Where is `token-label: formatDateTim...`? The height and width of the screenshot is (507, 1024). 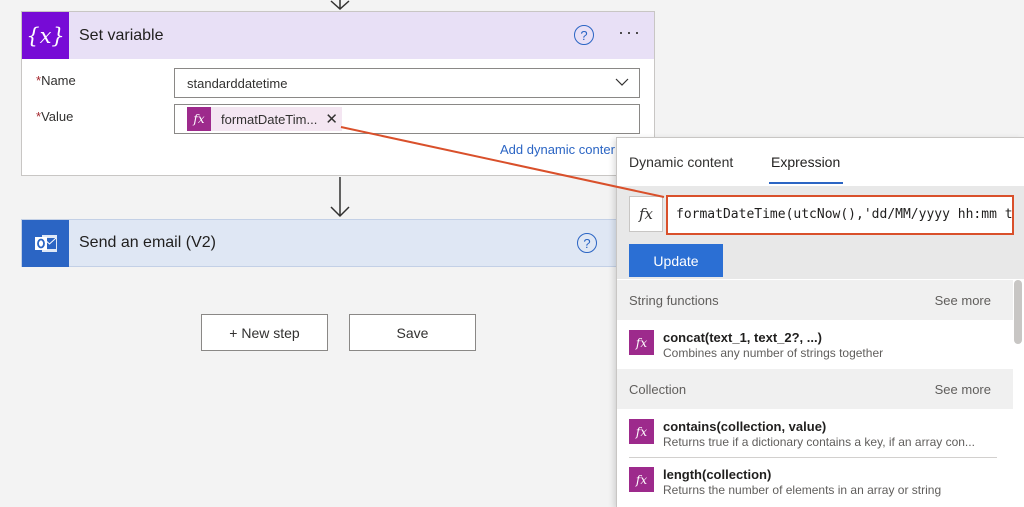
token-label: formatDateTim... is located at coordinates (269, 119).